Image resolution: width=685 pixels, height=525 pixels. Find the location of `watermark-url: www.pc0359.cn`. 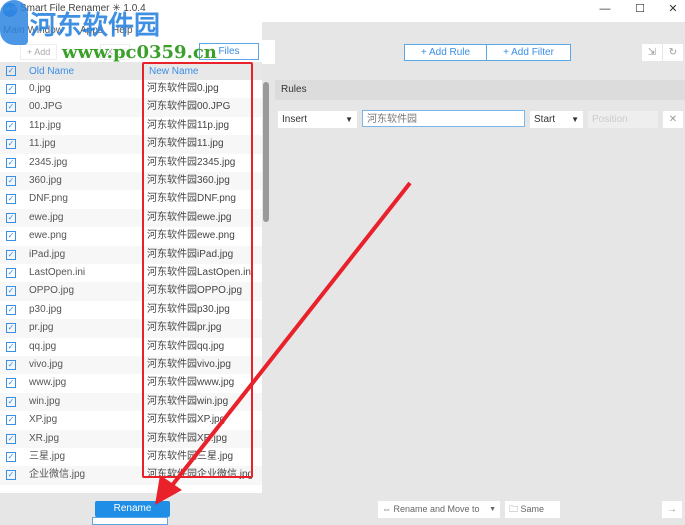

watermark-url: www.pc0359.cn is located at coordinates (139, 52).